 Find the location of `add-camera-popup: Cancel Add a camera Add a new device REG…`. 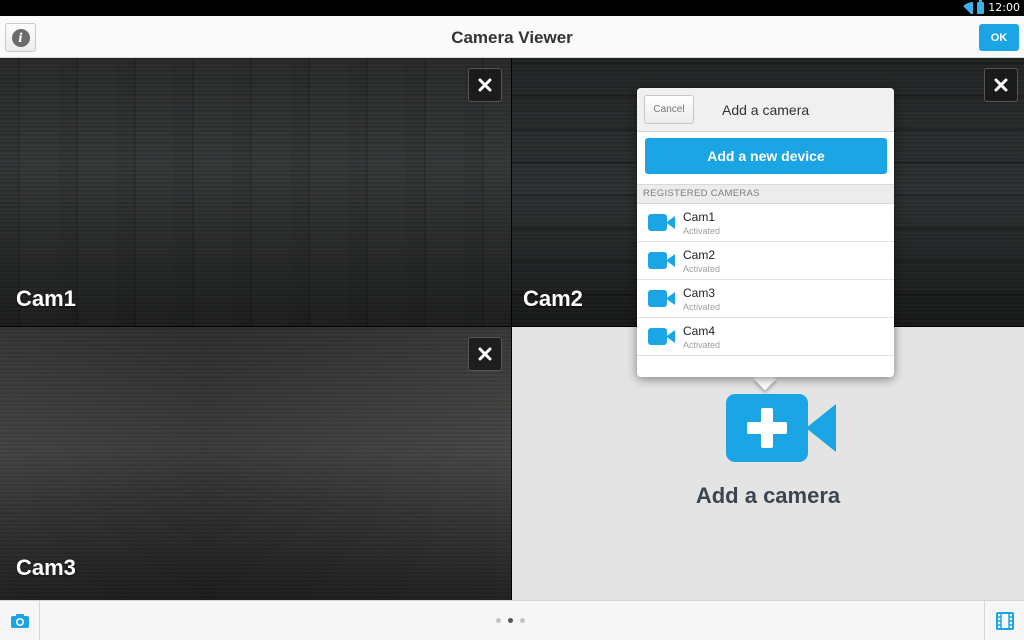

add-camera-popup: Cancel Add a camera Add a new device REG… is located at coordinates (765, 232).